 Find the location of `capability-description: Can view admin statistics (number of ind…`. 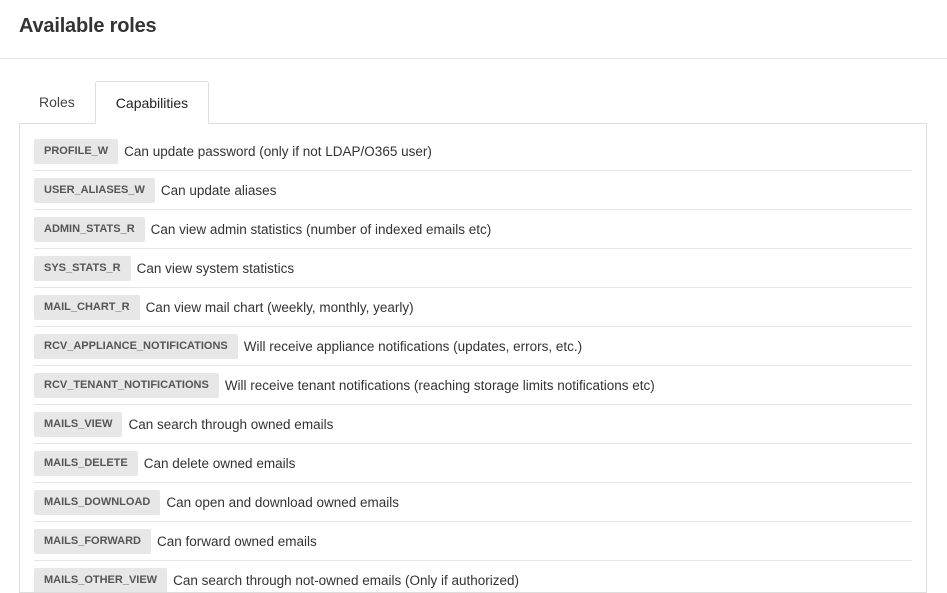

capability-description: Can view admin statistics (number of ind… is located at coordinates (321, 229).